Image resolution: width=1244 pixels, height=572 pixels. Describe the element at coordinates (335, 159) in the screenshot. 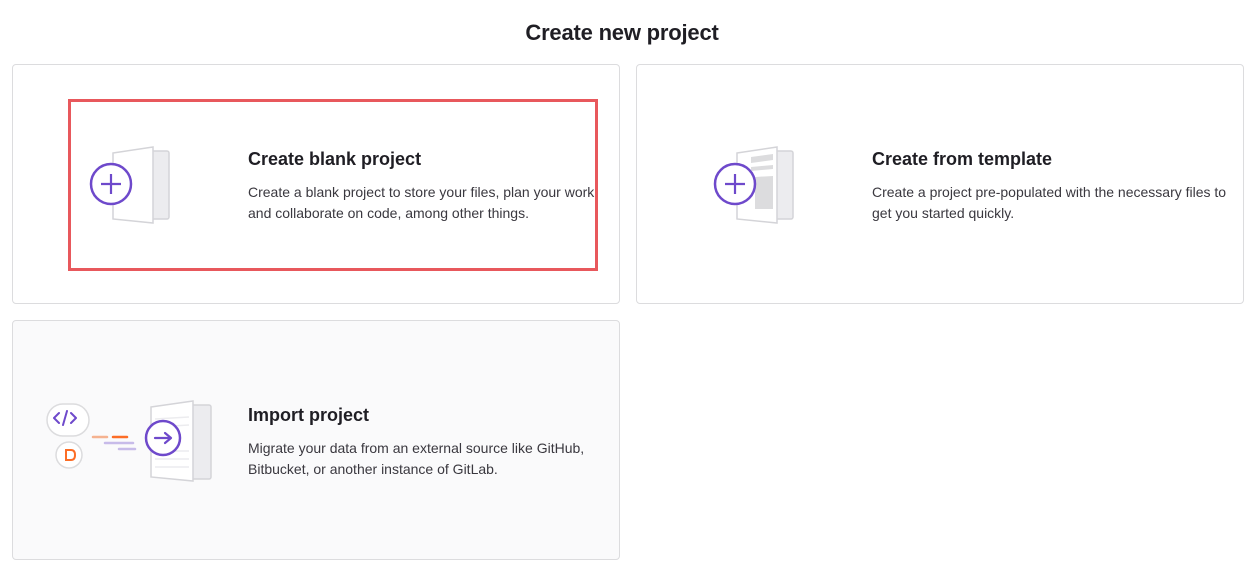

I see `card-title: Create blank project` at that location.